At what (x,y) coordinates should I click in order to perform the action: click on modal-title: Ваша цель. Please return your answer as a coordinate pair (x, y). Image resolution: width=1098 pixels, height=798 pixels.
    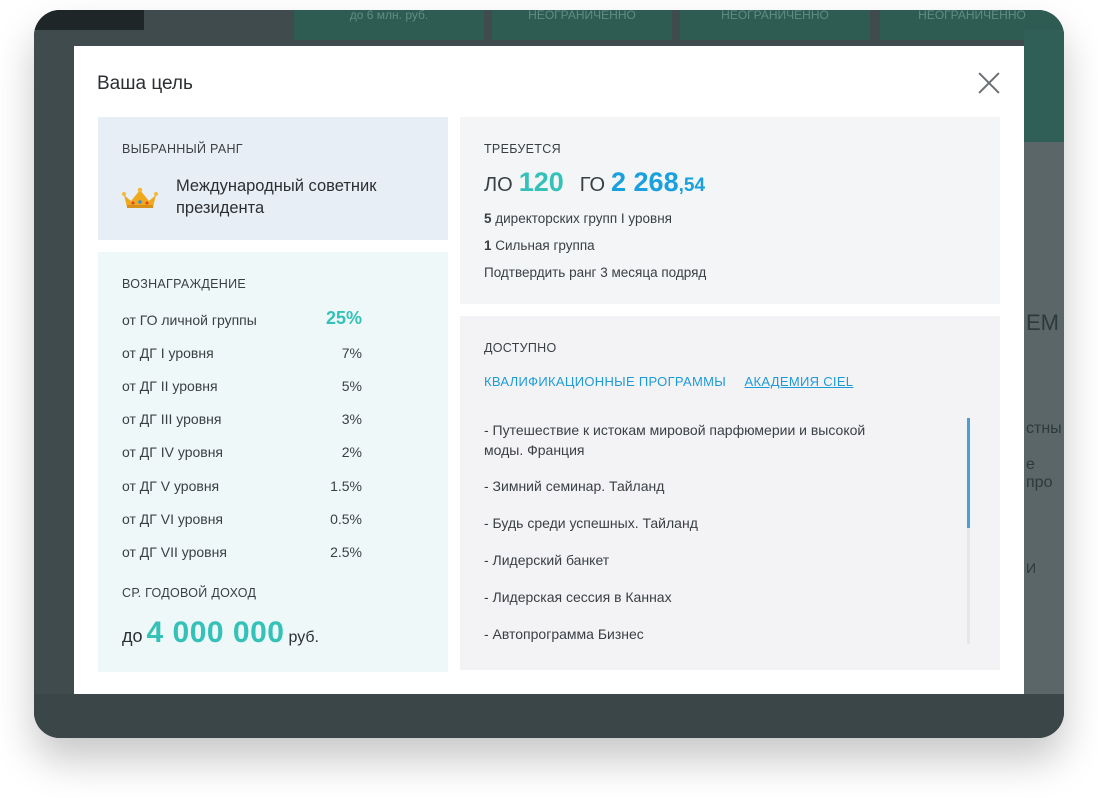
    Looking at the image, I should click on (145, 83).